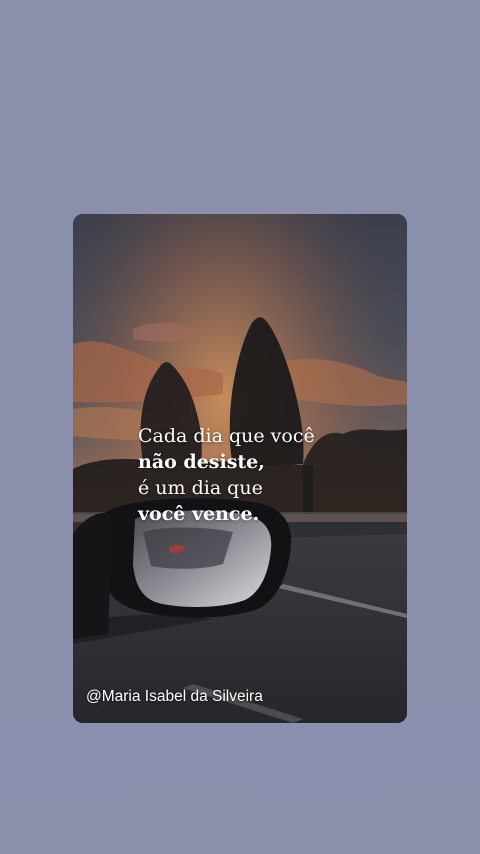  Describe the element at coordinates (174, 696) in the screenshot. I see `author-credit: @Maria Isabel da Silveira` at that location.